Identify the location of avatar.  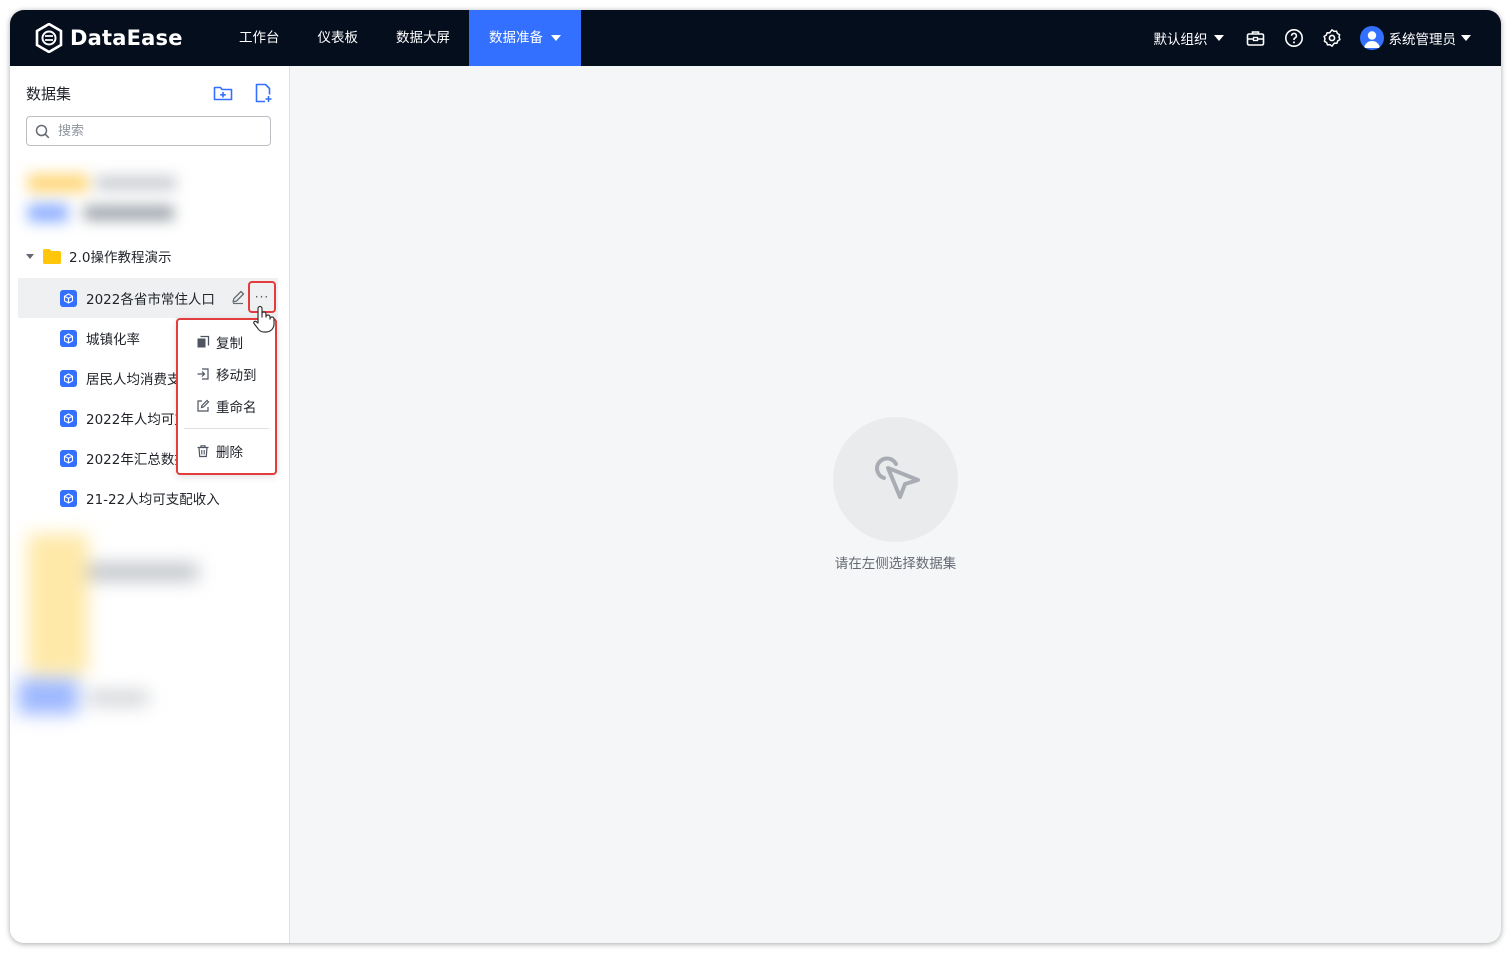
(1371, 38).